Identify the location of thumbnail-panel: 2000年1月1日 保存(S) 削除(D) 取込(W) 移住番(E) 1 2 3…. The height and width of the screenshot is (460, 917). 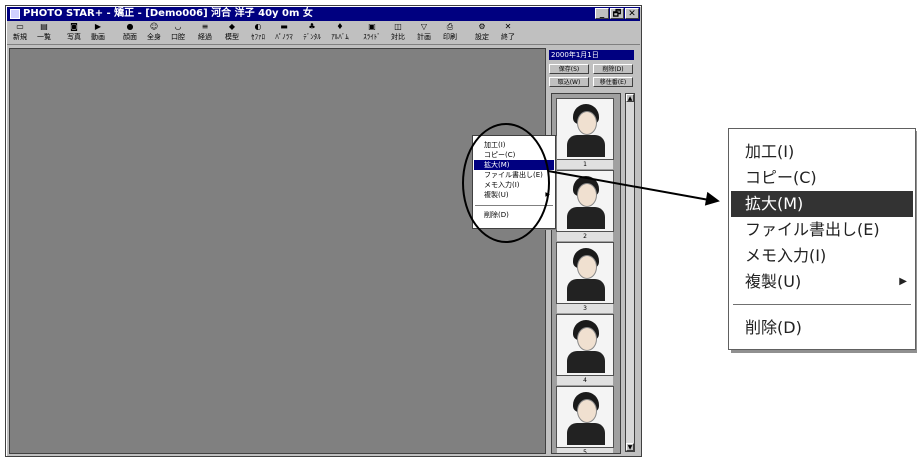
(592, 251).